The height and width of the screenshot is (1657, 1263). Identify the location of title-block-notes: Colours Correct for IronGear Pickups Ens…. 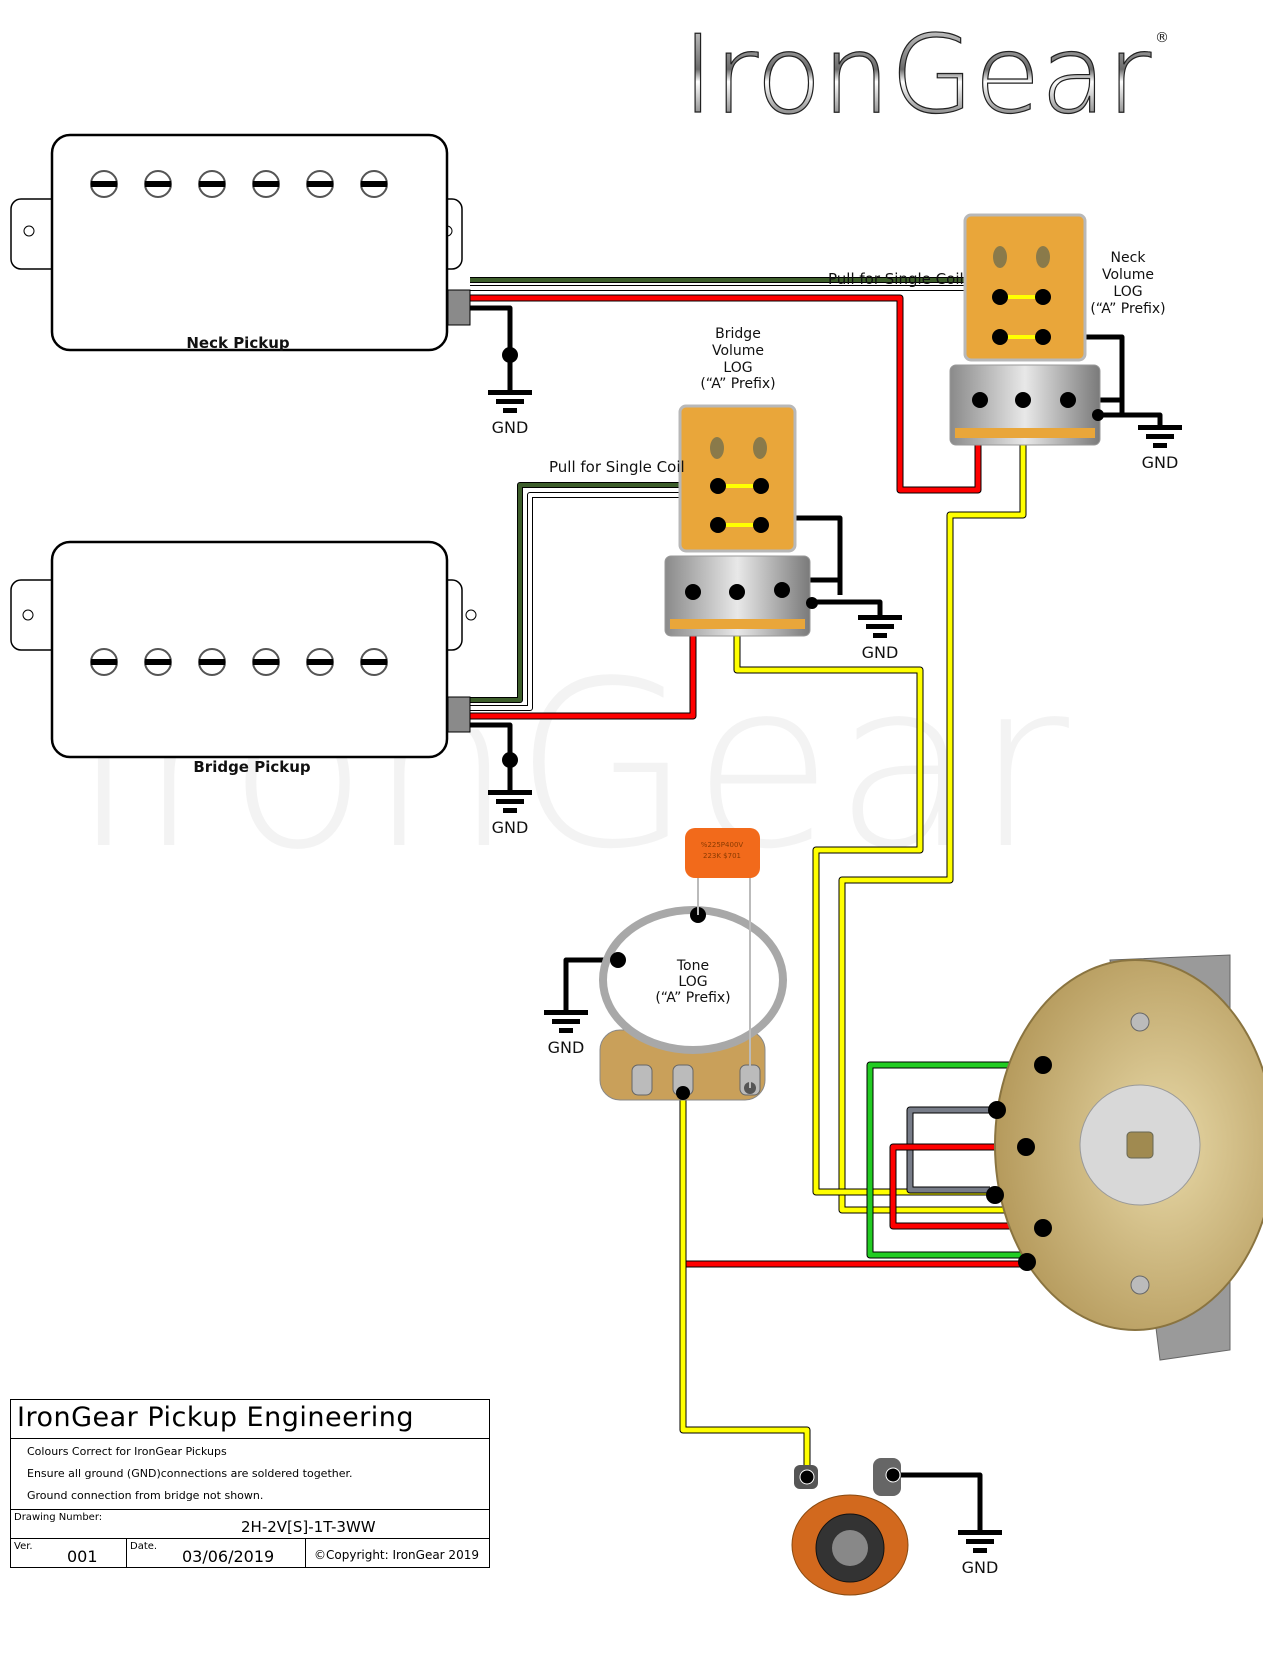
(250, 1474).